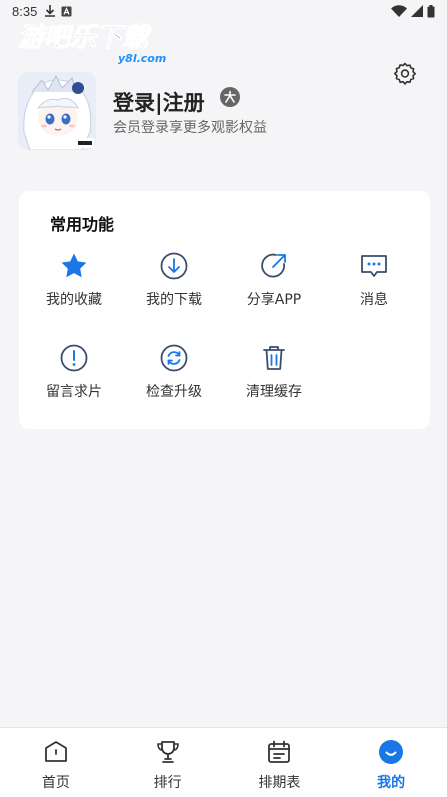 The image size is (447, 797). What do you see at coordinates (25, 11) in the screenshot?
I see `status-time: 8:35` at bounding box center [25, 11].